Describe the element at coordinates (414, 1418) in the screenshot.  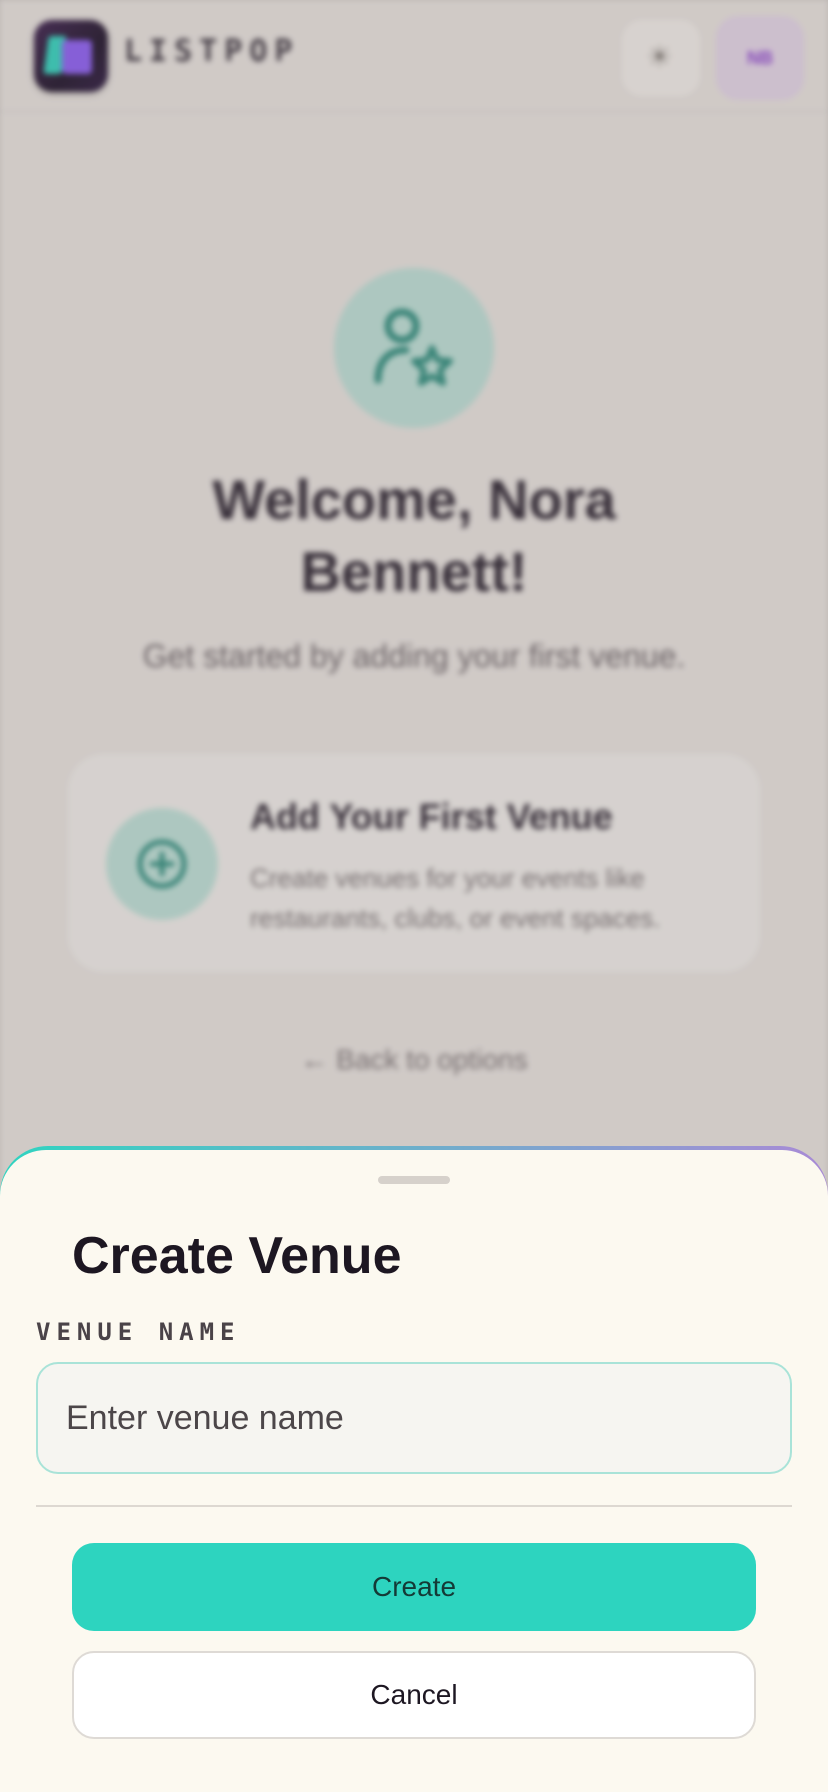
I see `venue-name-input` at that location.